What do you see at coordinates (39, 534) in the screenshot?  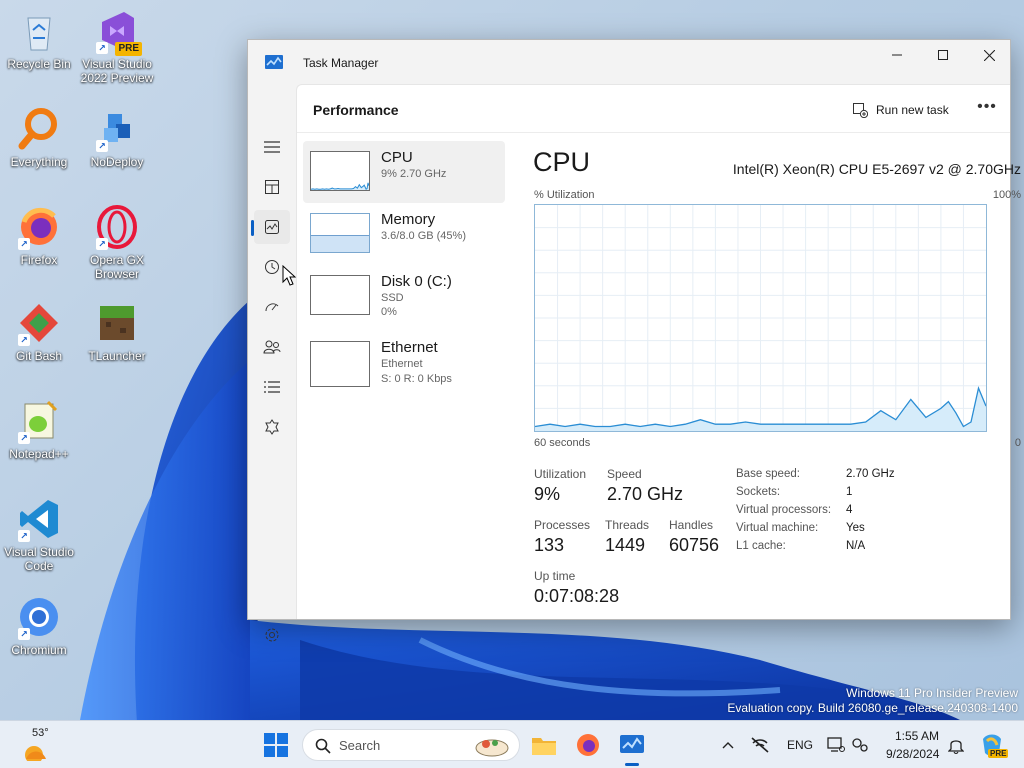 I see `desktop-icon-vscode: ↗ Visual Studio Code` at bounding box center [39, 534].